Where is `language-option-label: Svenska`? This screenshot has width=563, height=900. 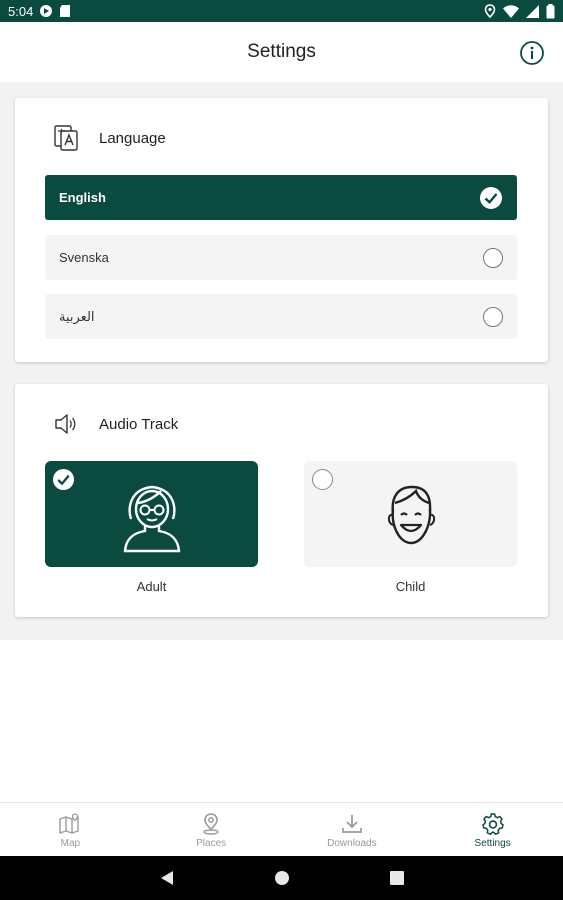 language-option-label: Svenska is located at coordinates (84, 257).